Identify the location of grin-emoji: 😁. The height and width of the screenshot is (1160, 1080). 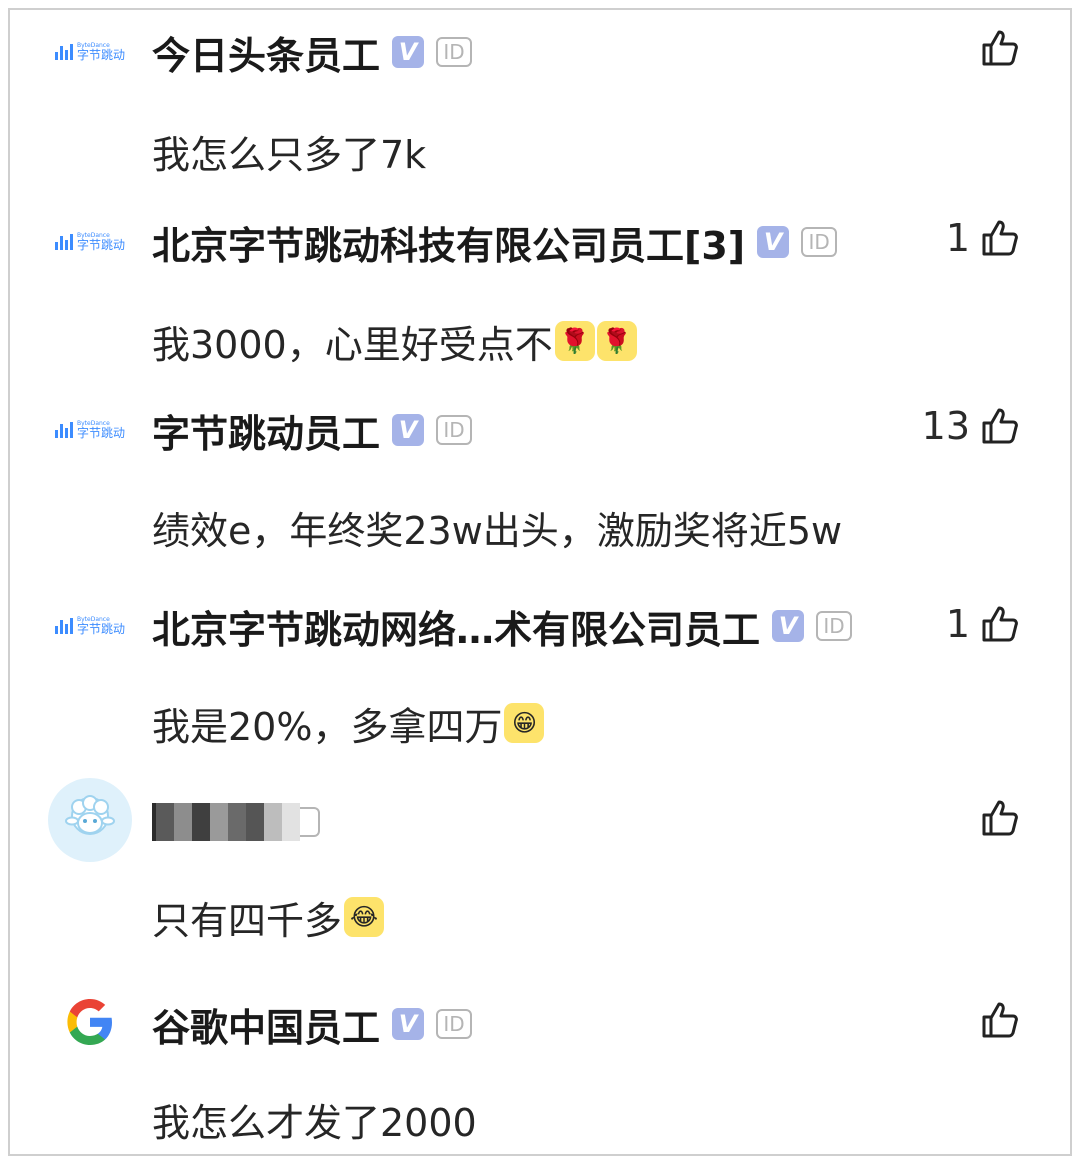
(524, 723).